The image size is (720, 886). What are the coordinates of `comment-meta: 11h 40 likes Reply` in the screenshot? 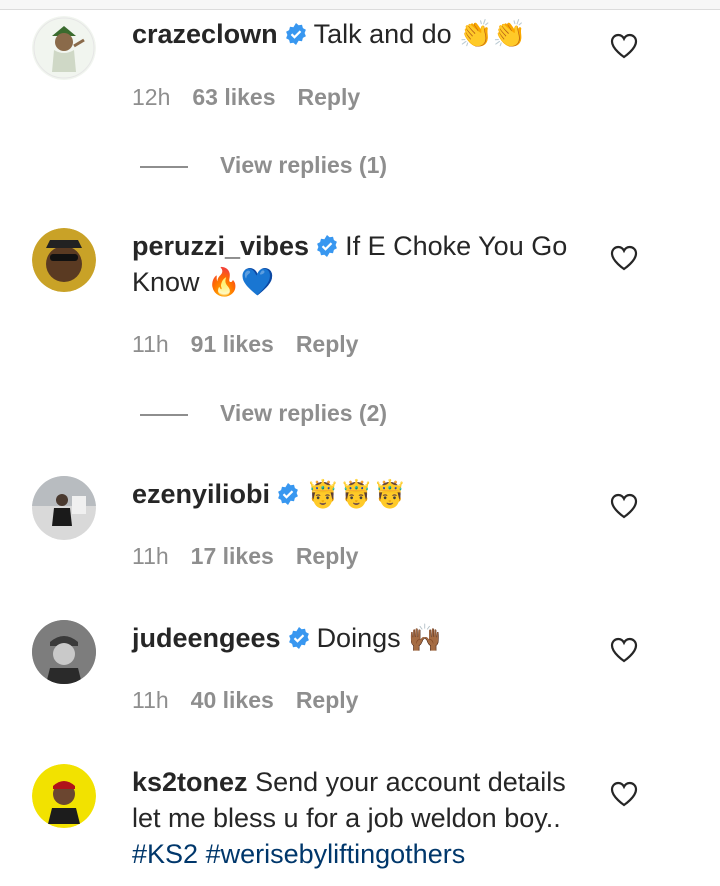 It's located at (256, 700).